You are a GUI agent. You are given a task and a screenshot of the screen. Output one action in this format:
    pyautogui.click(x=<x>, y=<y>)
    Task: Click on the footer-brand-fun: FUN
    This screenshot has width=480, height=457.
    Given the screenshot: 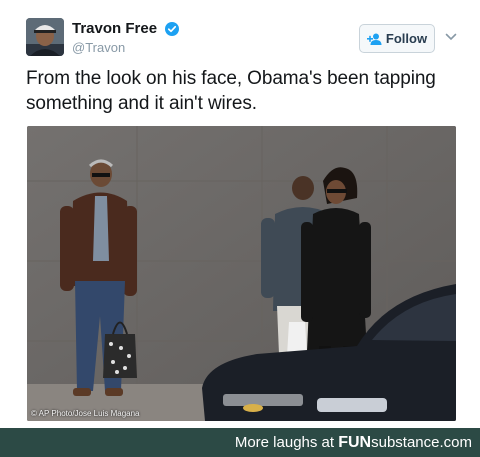 What is the action you would take?
    pyautogui.click(x=355, y=442)
    